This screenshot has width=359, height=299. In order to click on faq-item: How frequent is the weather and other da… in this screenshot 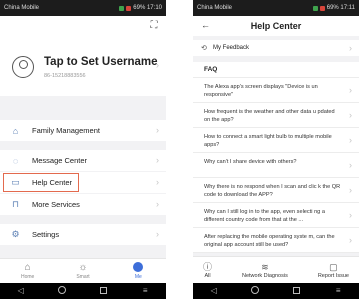, I will do `click(276, 115)`.